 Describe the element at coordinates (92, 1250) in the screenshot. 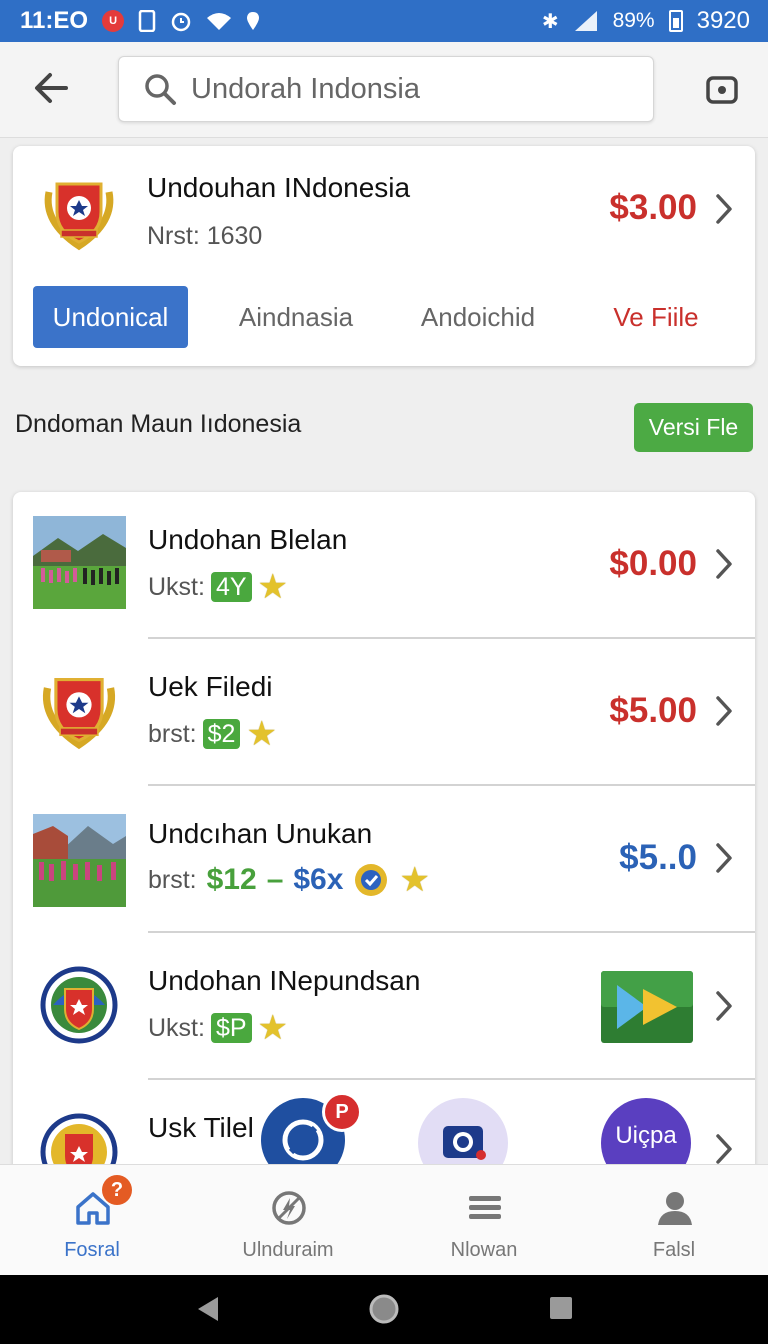

I see `nav-label: Fosral` at that location.